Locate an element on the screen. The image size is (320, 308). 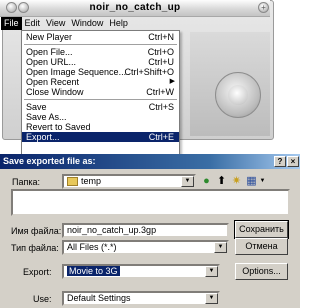
zoom-icon: + is located at coordinates (263, 7).